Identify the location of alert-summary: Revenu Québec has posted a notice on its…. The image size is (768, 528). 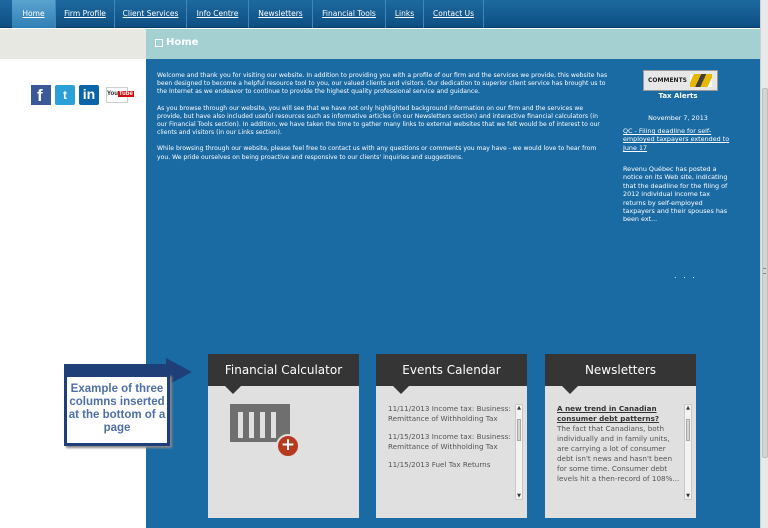
(675, 194).